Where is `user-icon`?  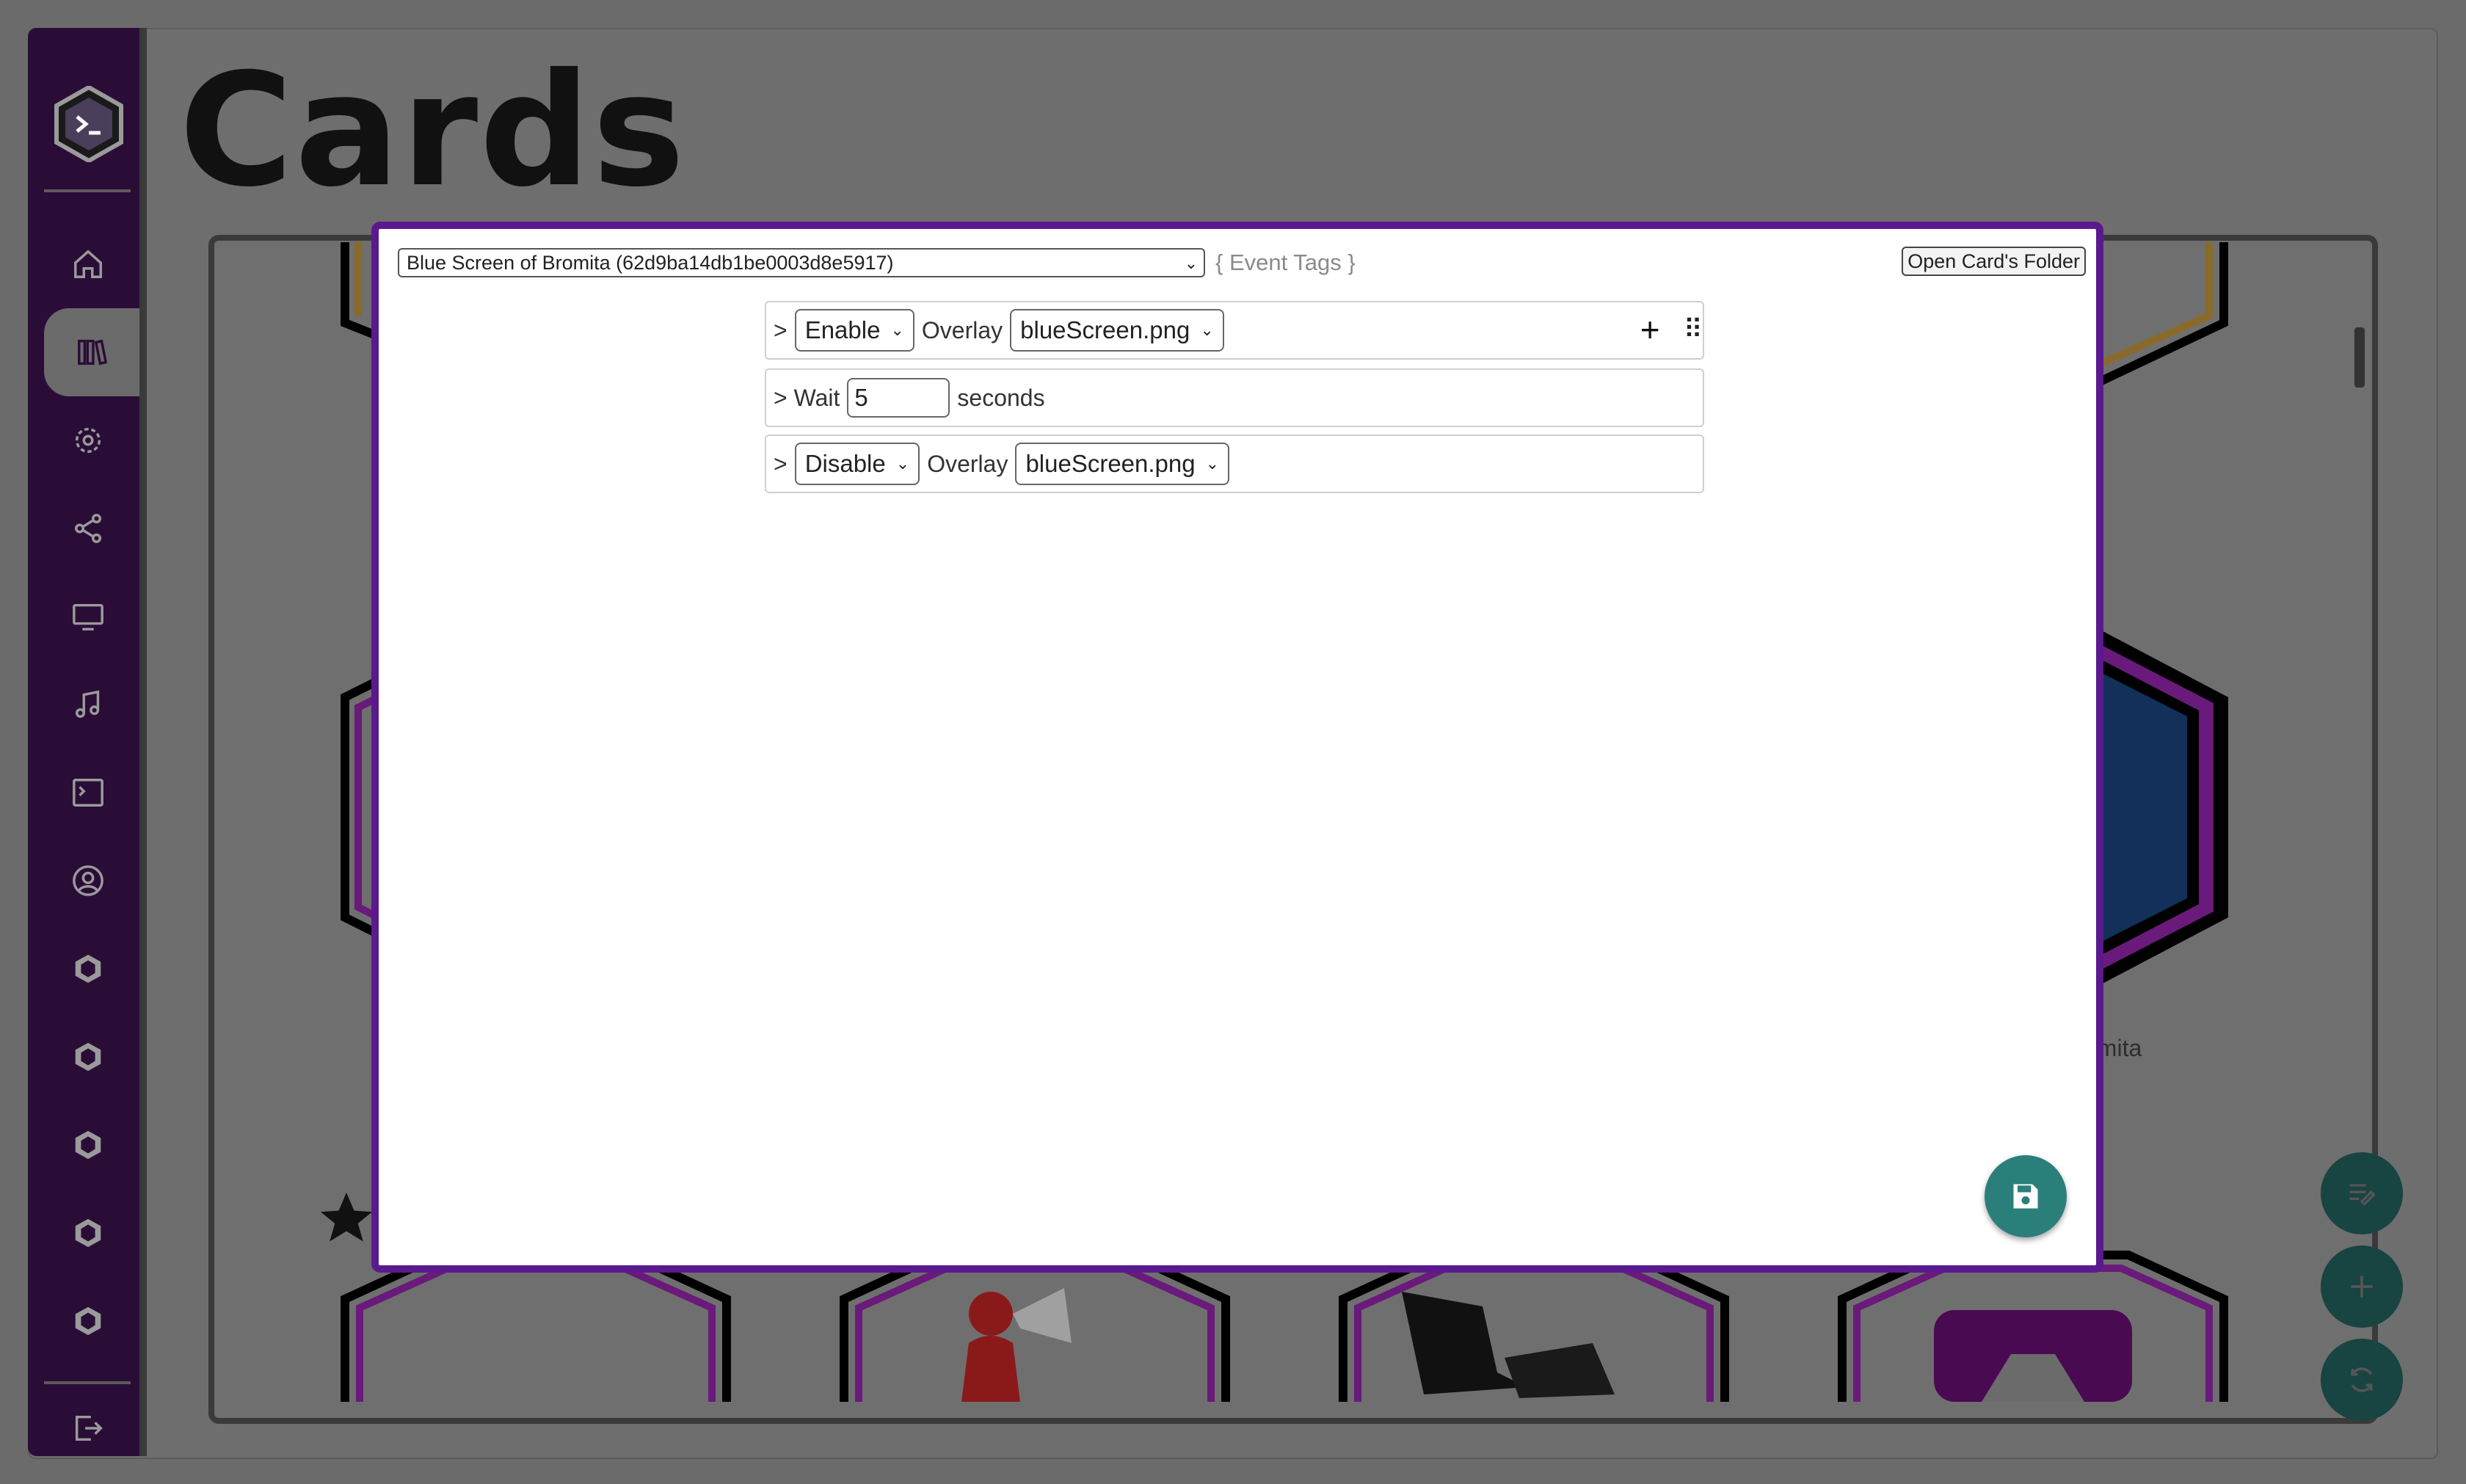
user-icon is located at coordinates (88, 880).